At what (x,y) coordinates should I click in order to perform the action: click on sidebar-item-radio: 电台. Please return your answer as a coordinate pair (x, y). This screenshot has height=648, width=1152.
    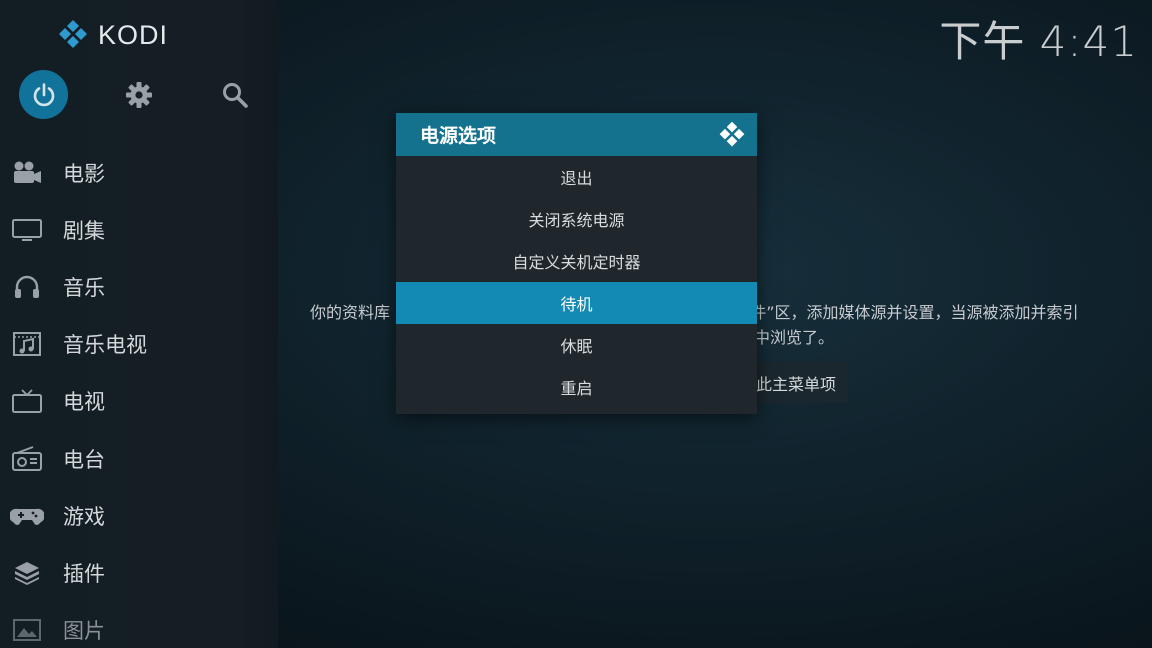
    Looking at the image, I should click on (139, 458).